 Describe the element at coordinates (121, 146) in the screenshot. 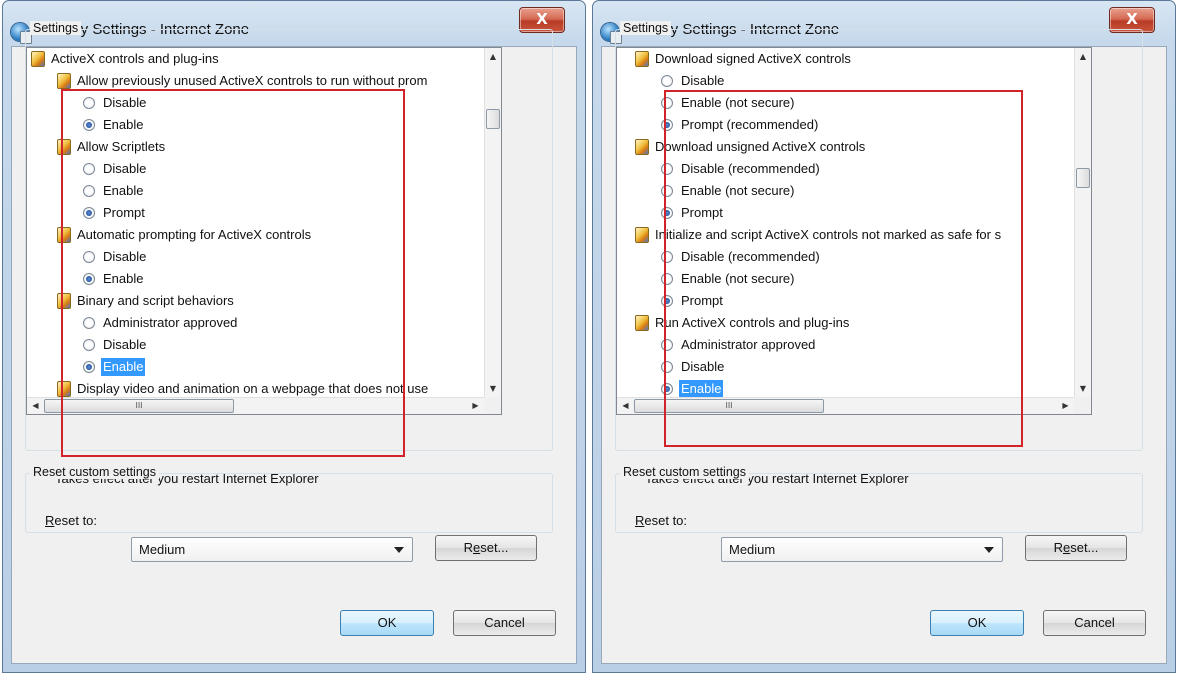

I see `setting-label: Allow Scriptlets` at that location.